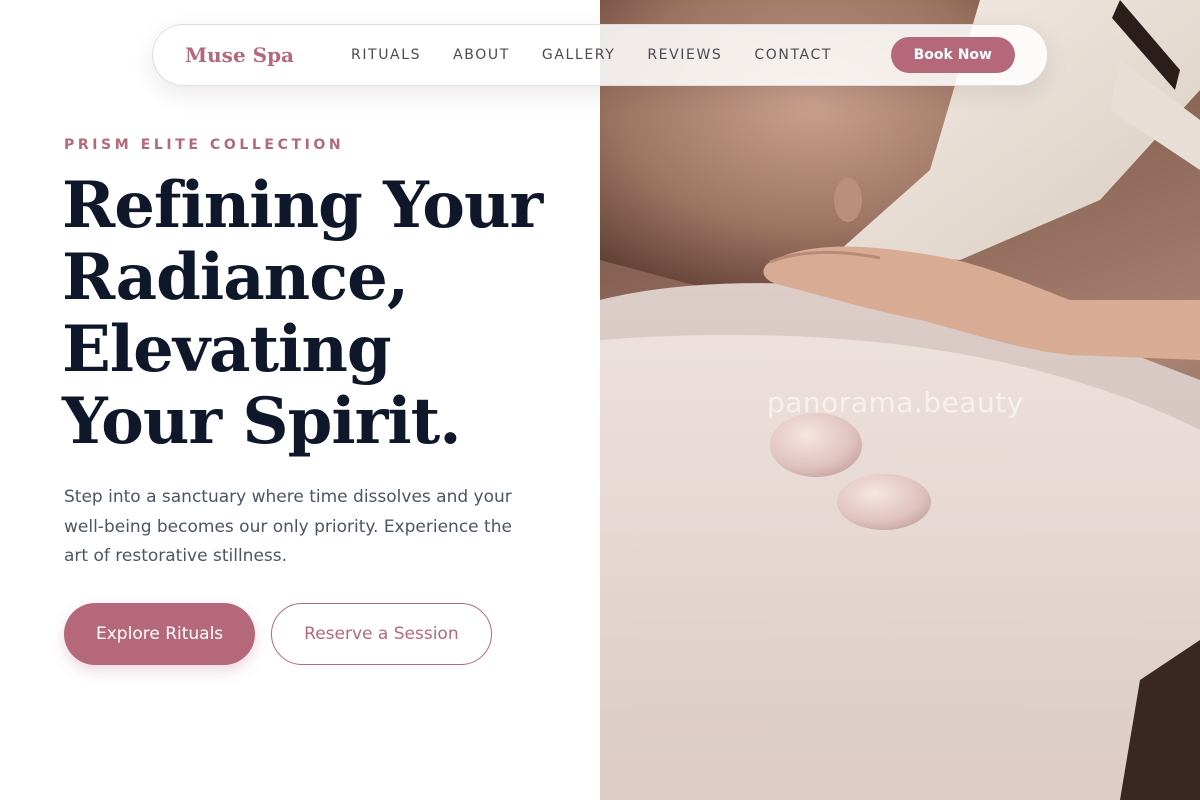 The height and width of the screenshot is (800, 1200). Describe the element at coordinates (481, 55) in the screenshot. I see `nav-link-about: ABOUT` at that location.